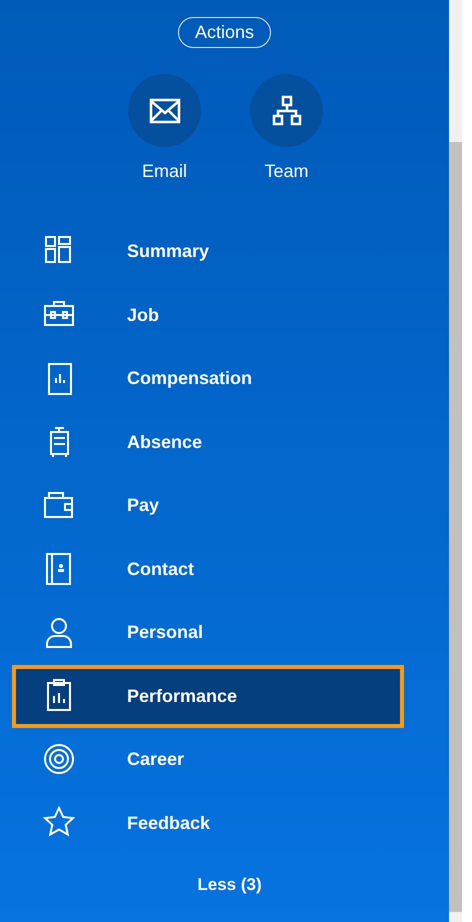  What do you see at coordinates (286, 171) in the screenshot?
I see `action-label: Team` at bounding box center [286, 171].